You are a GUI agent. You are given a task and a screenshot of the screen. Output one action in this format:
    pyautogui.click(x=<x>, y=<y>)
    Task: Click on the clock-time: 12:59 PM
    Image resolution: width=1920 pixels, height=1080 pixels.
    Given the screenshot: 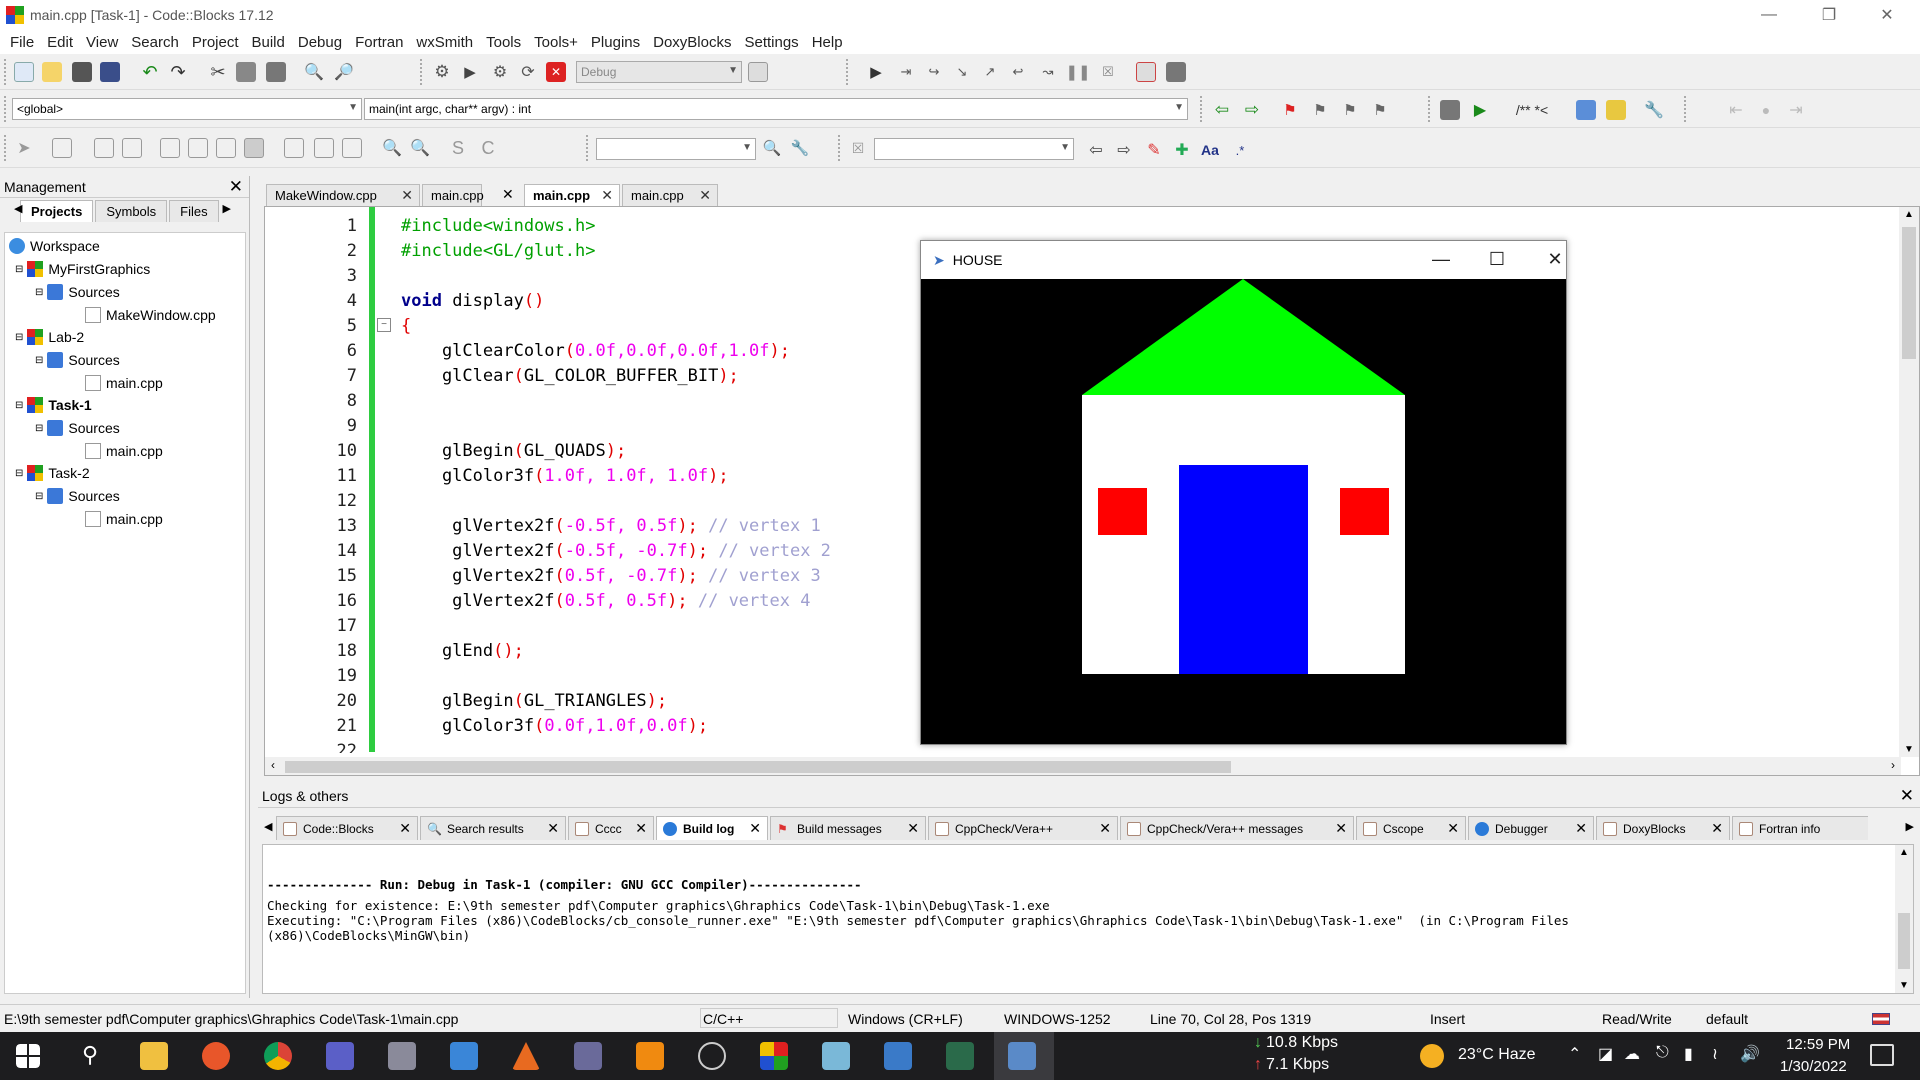 What is the action you would take?
    pyautogui.click(x=1818, y=1044)
    